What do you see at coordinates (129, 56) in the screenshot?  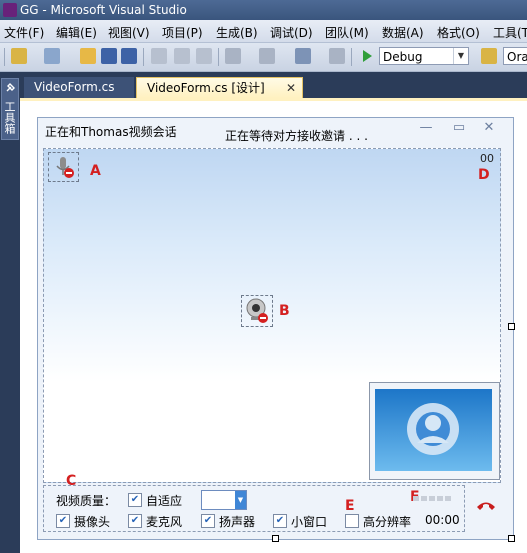 I see `save-all-icon` at bounding box center [129, 56].